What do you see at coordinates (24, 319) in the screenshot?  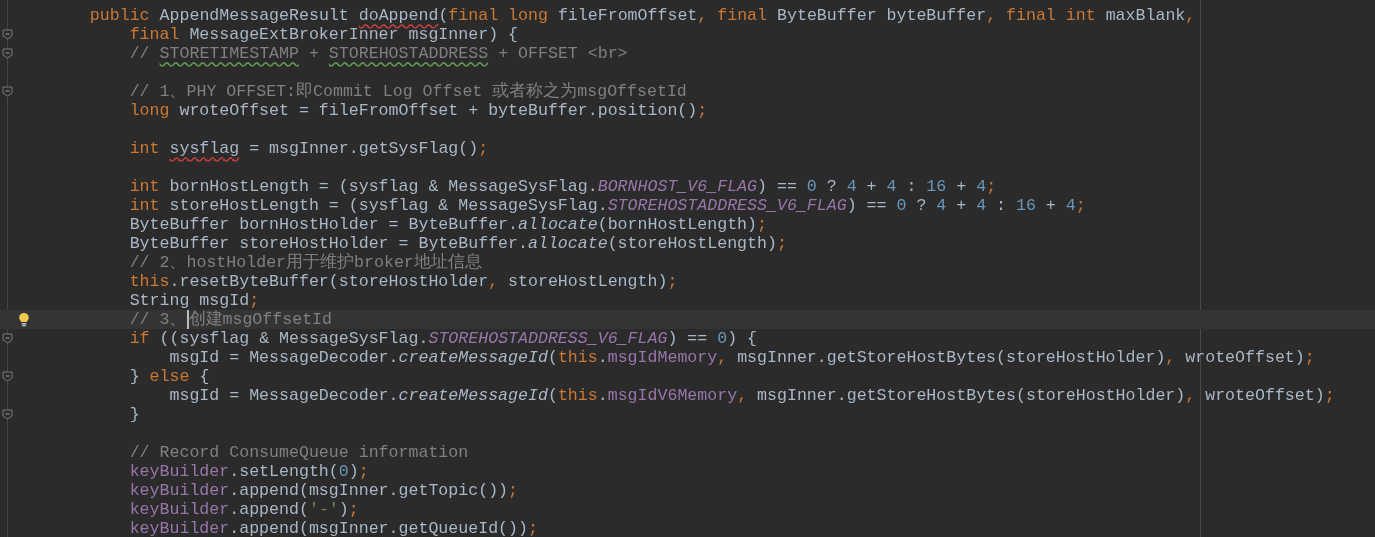 I see `lightbulb-icon` at bounding box center [24, 319].